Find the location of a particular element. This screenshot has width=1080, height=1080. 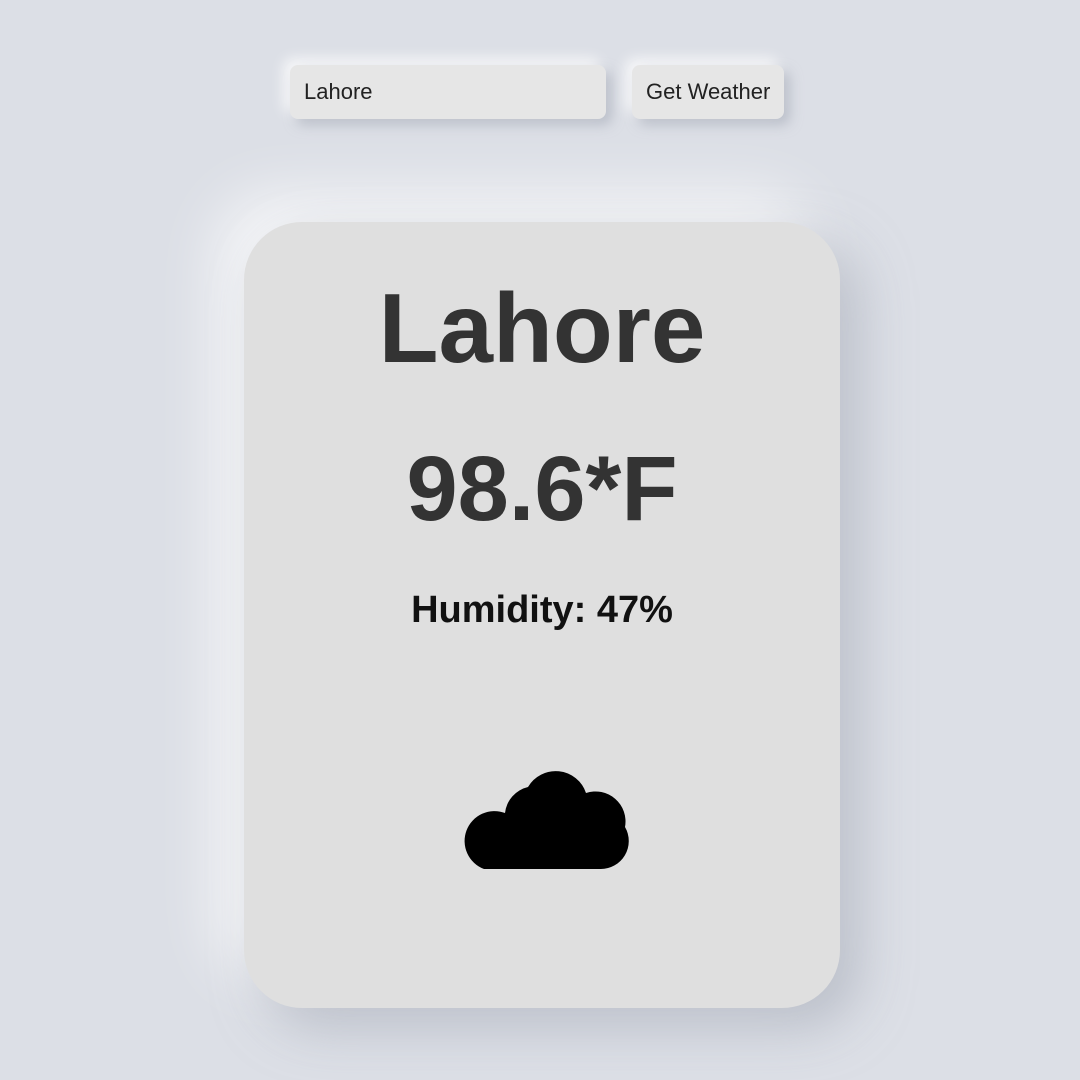

get-weather-button: Get Weather is located at coordinates (708, 92).